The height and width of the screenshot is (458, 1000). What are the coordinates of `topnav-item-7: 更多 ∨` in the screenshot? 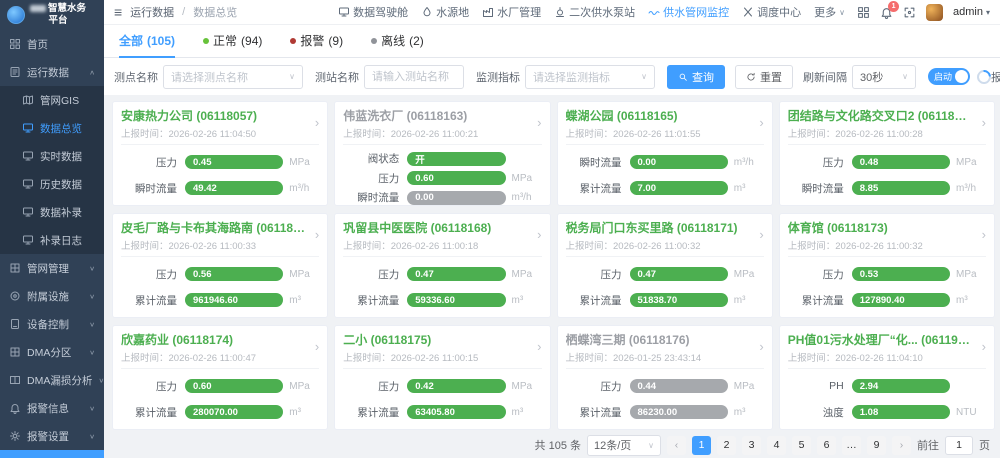 It's located at (829, 12).